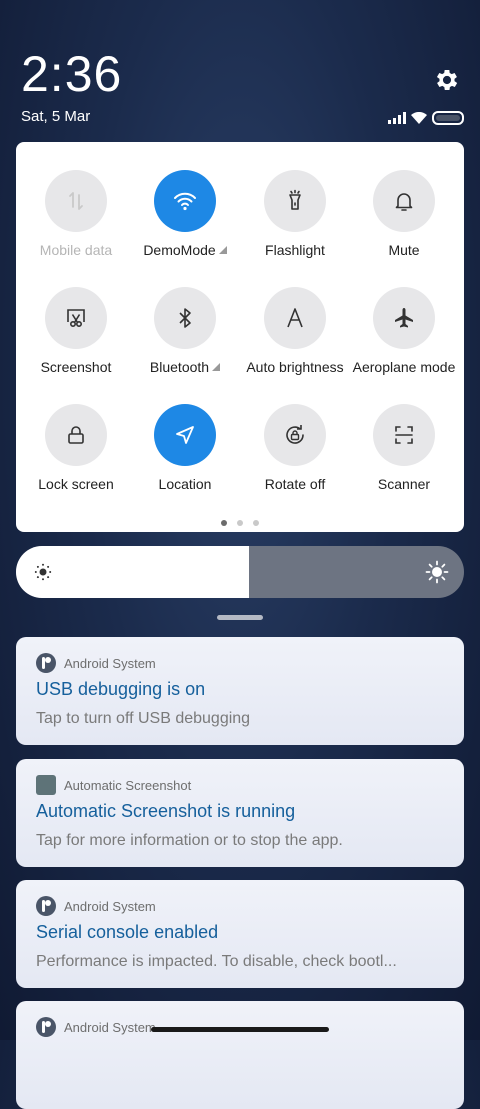 This screenshot has height=1109, width=480. I want to click on lock-icon, so click(76, 435).